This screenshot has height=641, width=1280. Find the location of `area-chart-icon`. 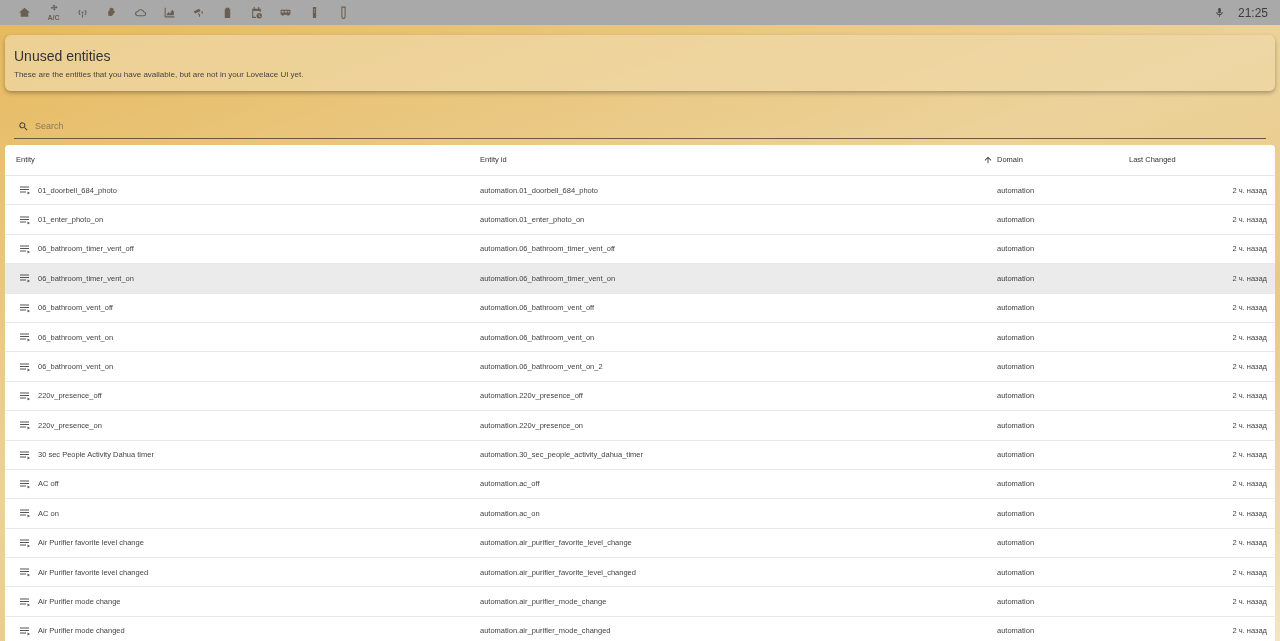

area-chart-icon is located at coordinates (169, 12).